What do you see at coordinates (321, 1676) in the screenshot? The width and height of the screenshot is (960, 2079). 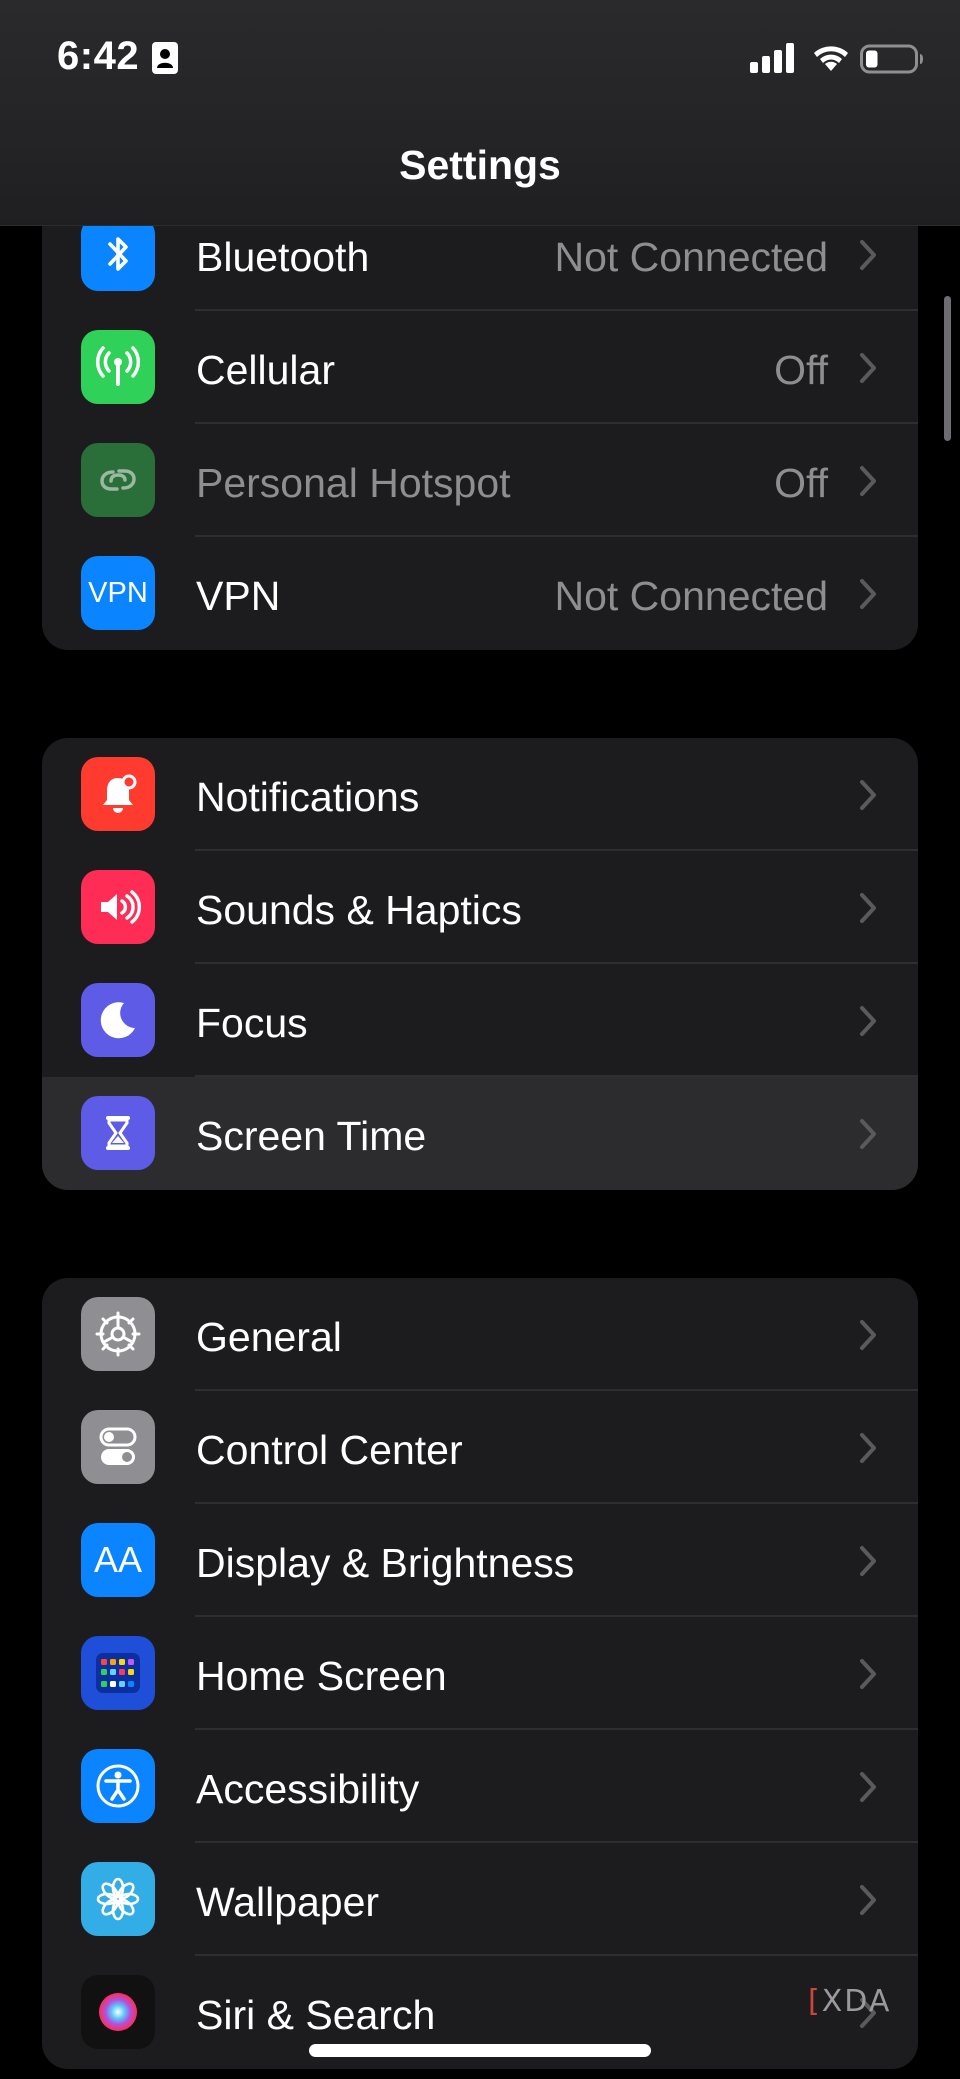 I see `settings-row-label: Home Screen` at bounding box center [321, 1676].